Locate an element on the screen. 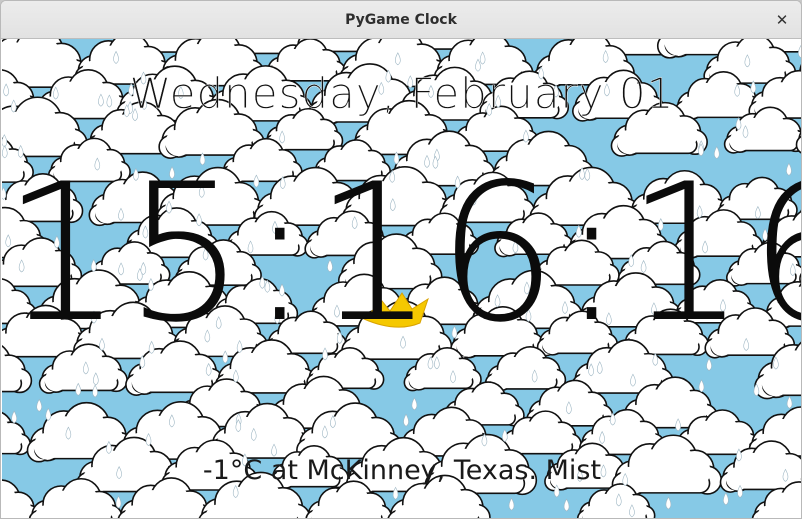 The width and height of the screenshot is (802, 519). date-label: Wednesday, February 01 is located at coordinates (402, 93).